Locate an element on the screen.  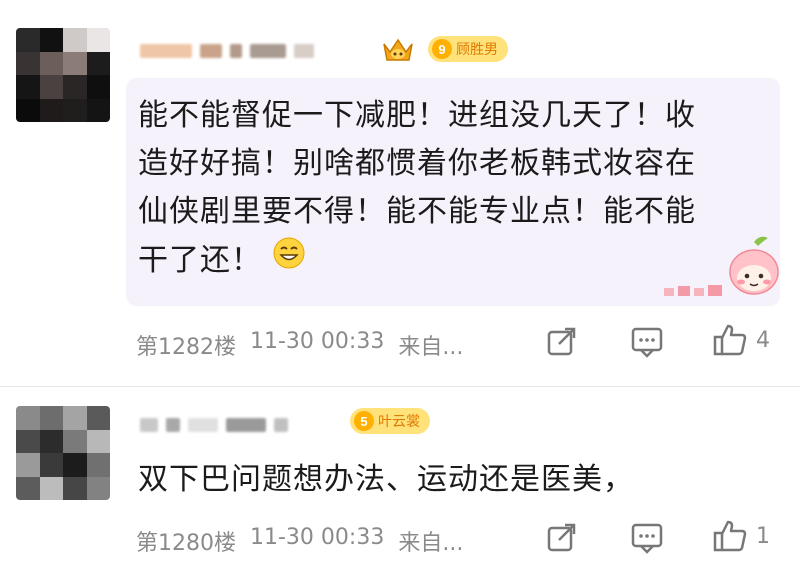
crown-badge-icon is located at coordinates (398, 52).